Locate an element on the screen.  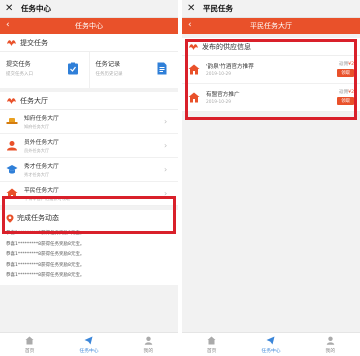
hall-item-yuanwai: 员外任务大厅 员外任务大厅 › is located at coordinates (89, 146).